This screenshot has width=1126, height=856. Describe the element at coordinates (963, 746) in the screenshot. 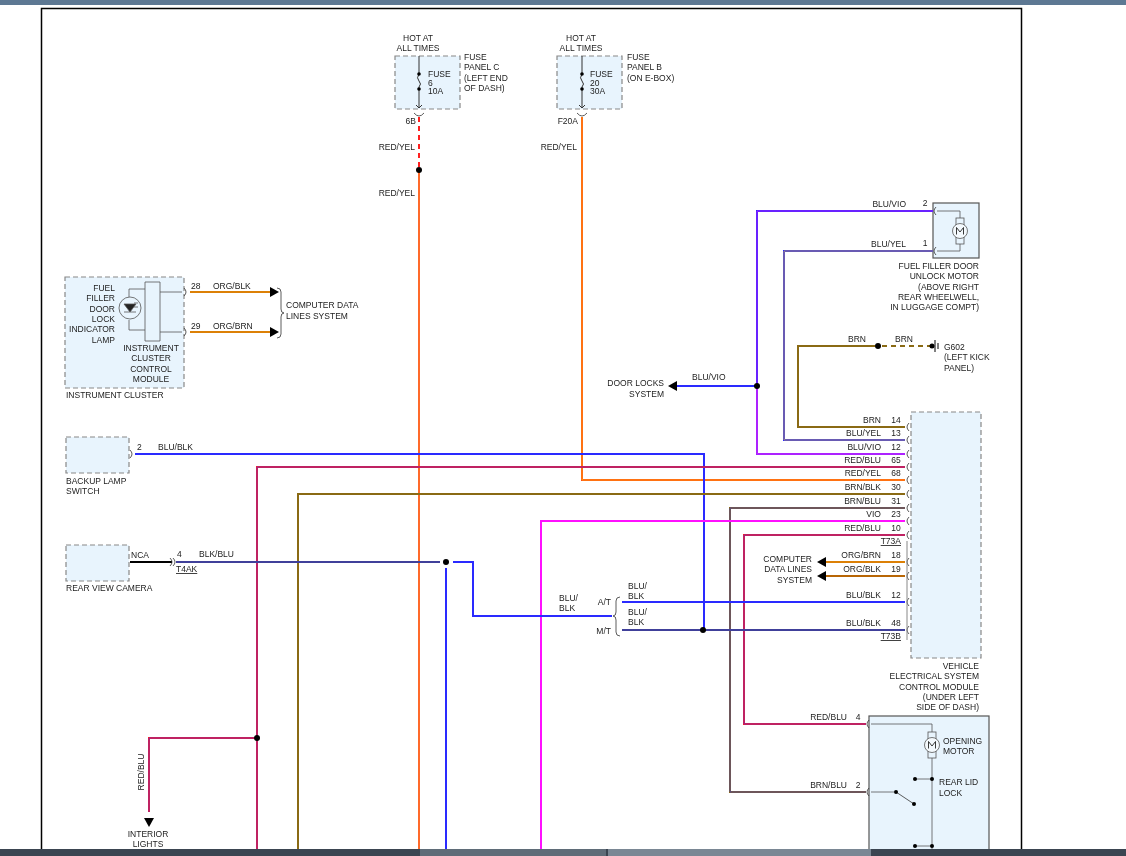

I see `component-label: OPENING MOTOR` at that location.